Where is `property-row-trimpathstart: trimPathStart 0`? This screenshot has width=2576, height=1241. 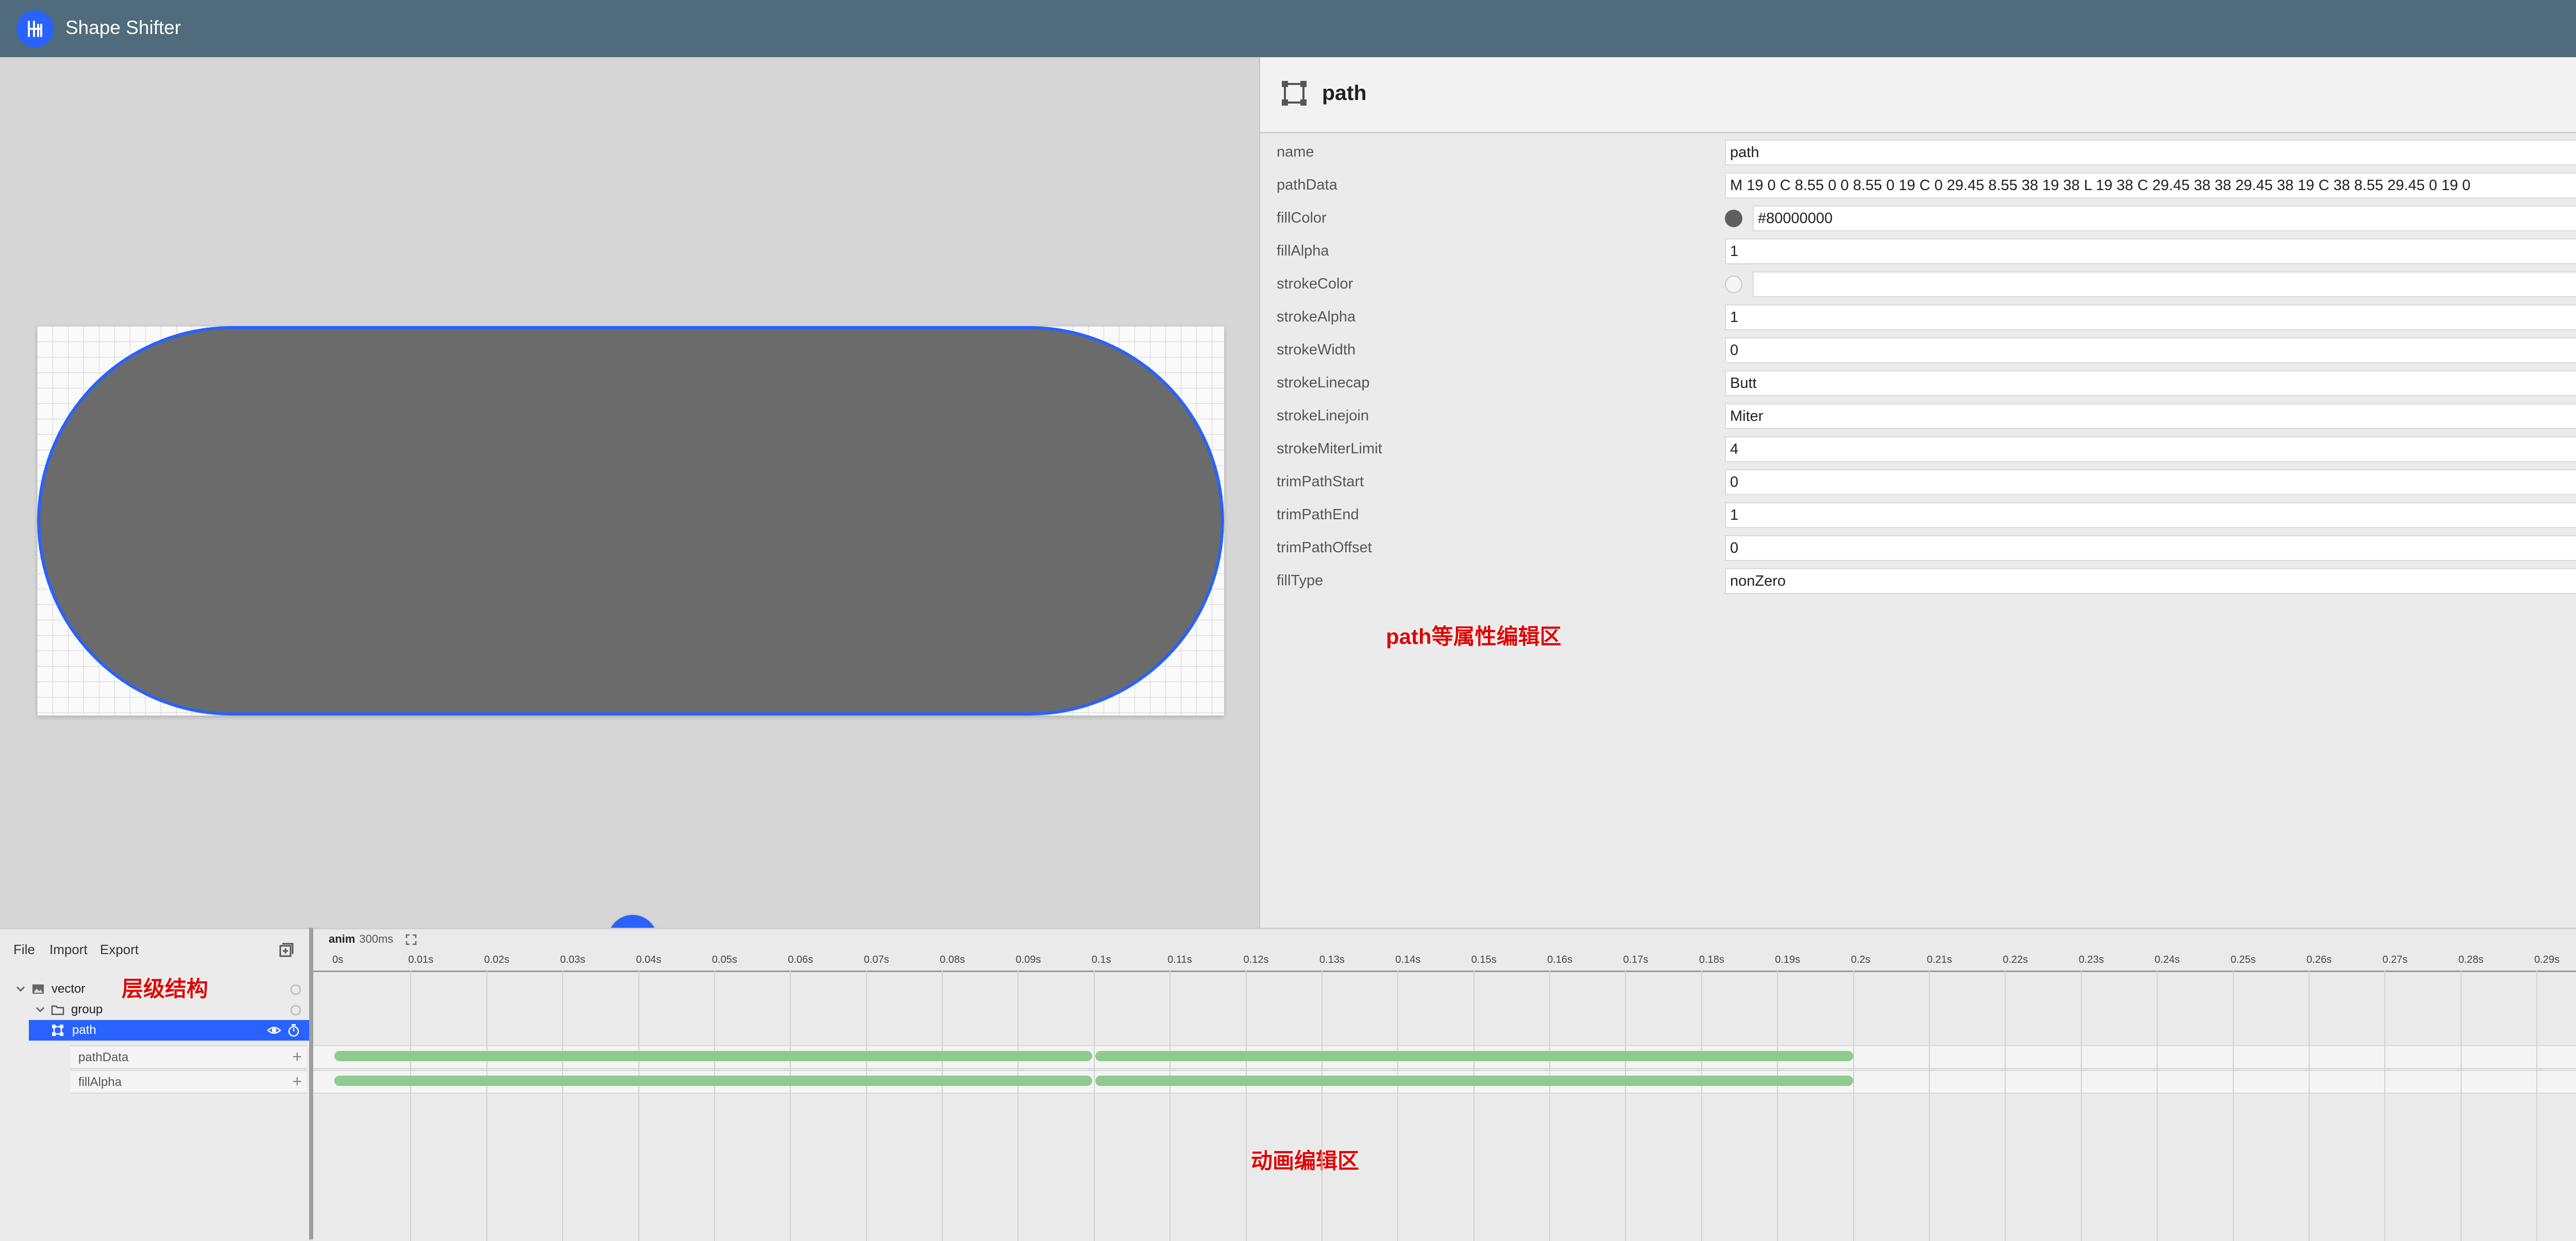
property-row-trimpathstart: trimPathStart 0 is located at coordinates (1918, 482).